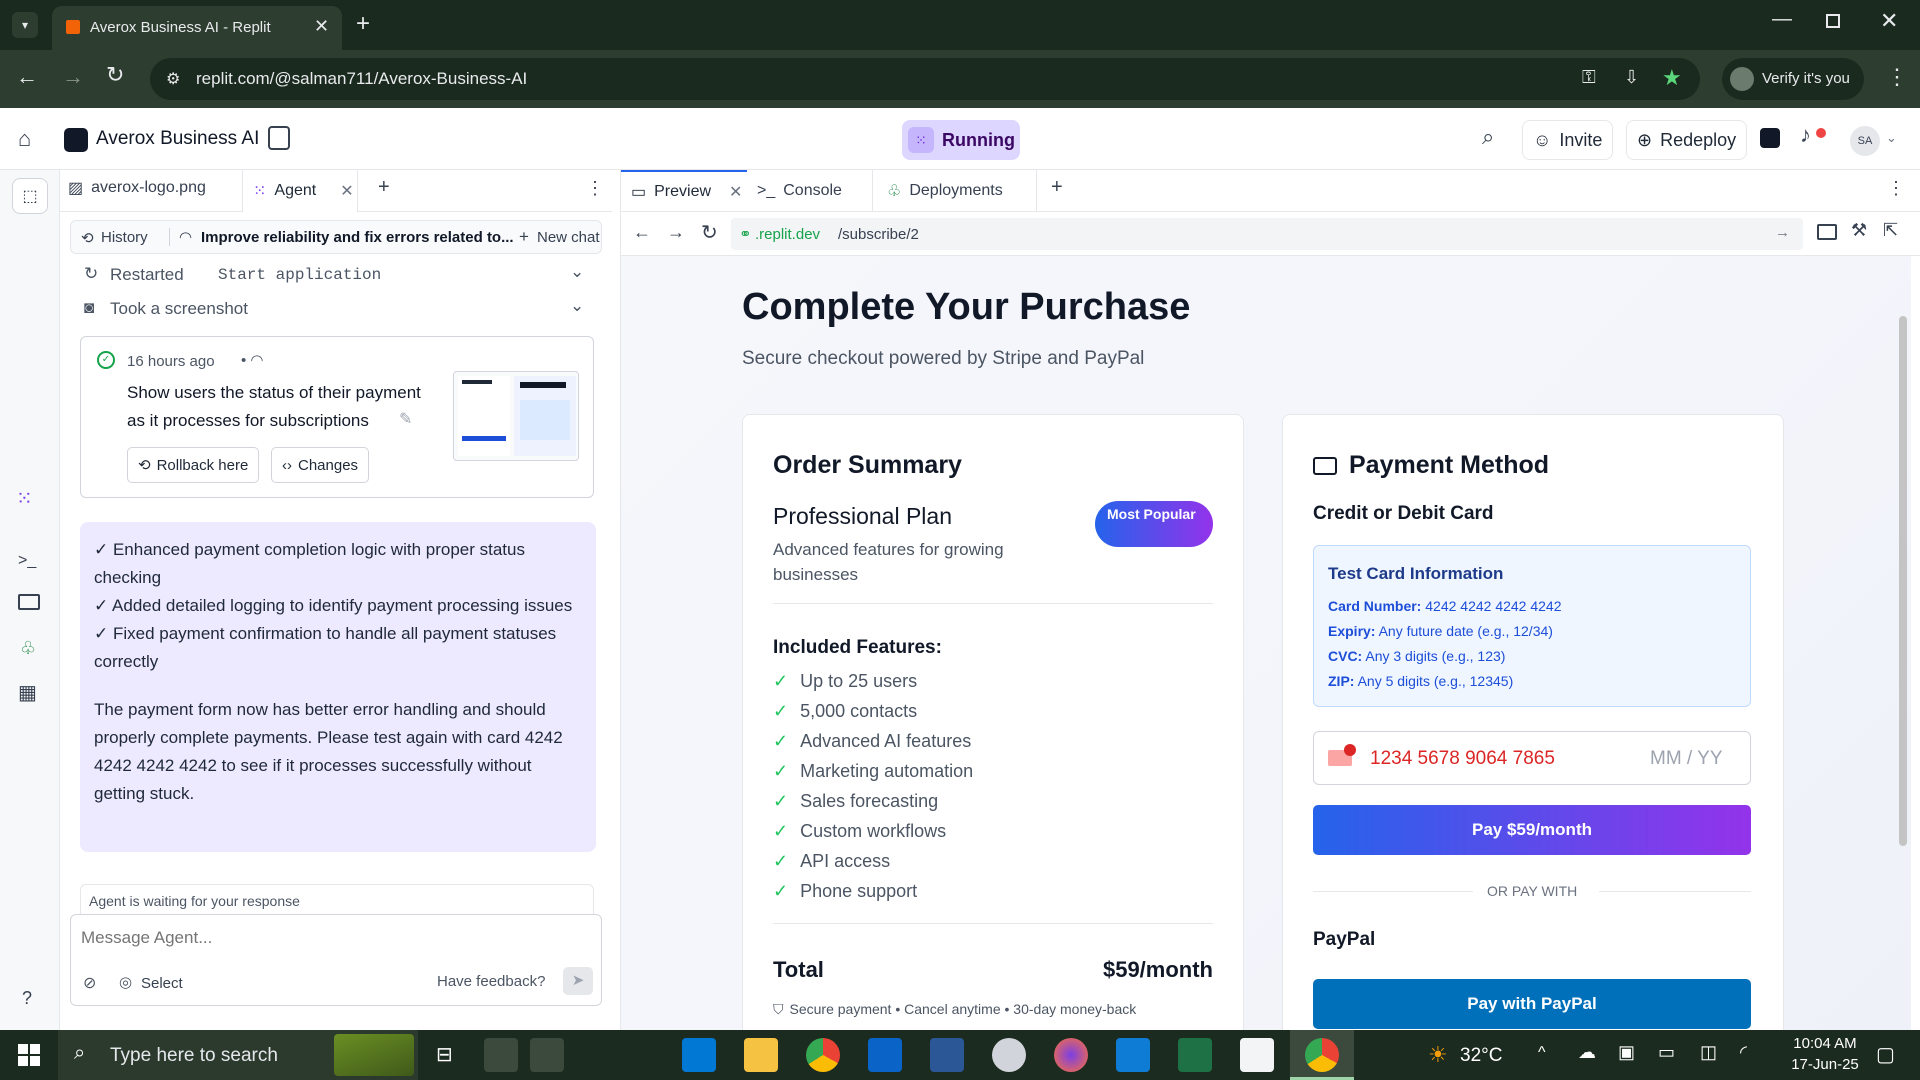  What do you see at coordinates (1195, 1055) in the screenshot?
I see `excel-icon` at bounding box center [1195, 1055].